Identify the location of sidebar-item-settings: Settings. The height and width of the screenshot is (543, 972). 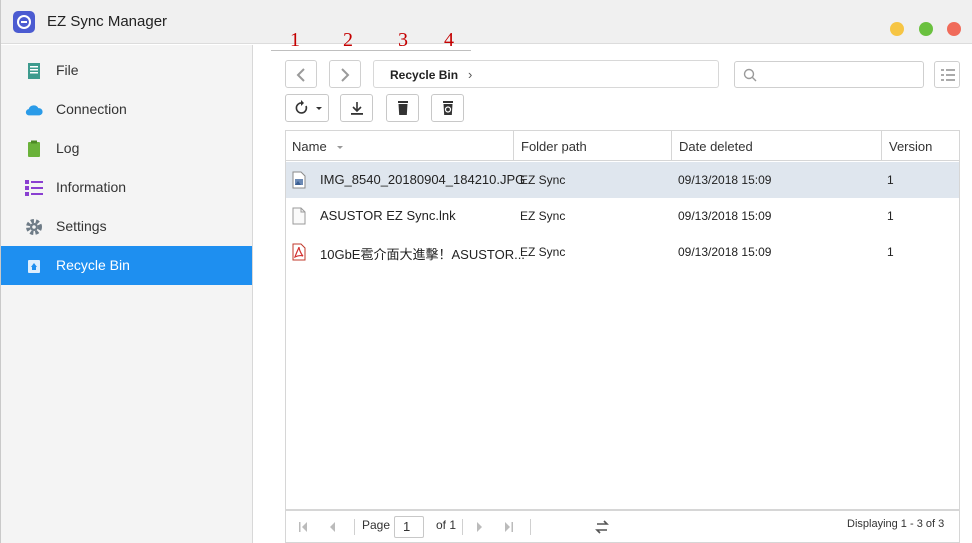
(126, 226).